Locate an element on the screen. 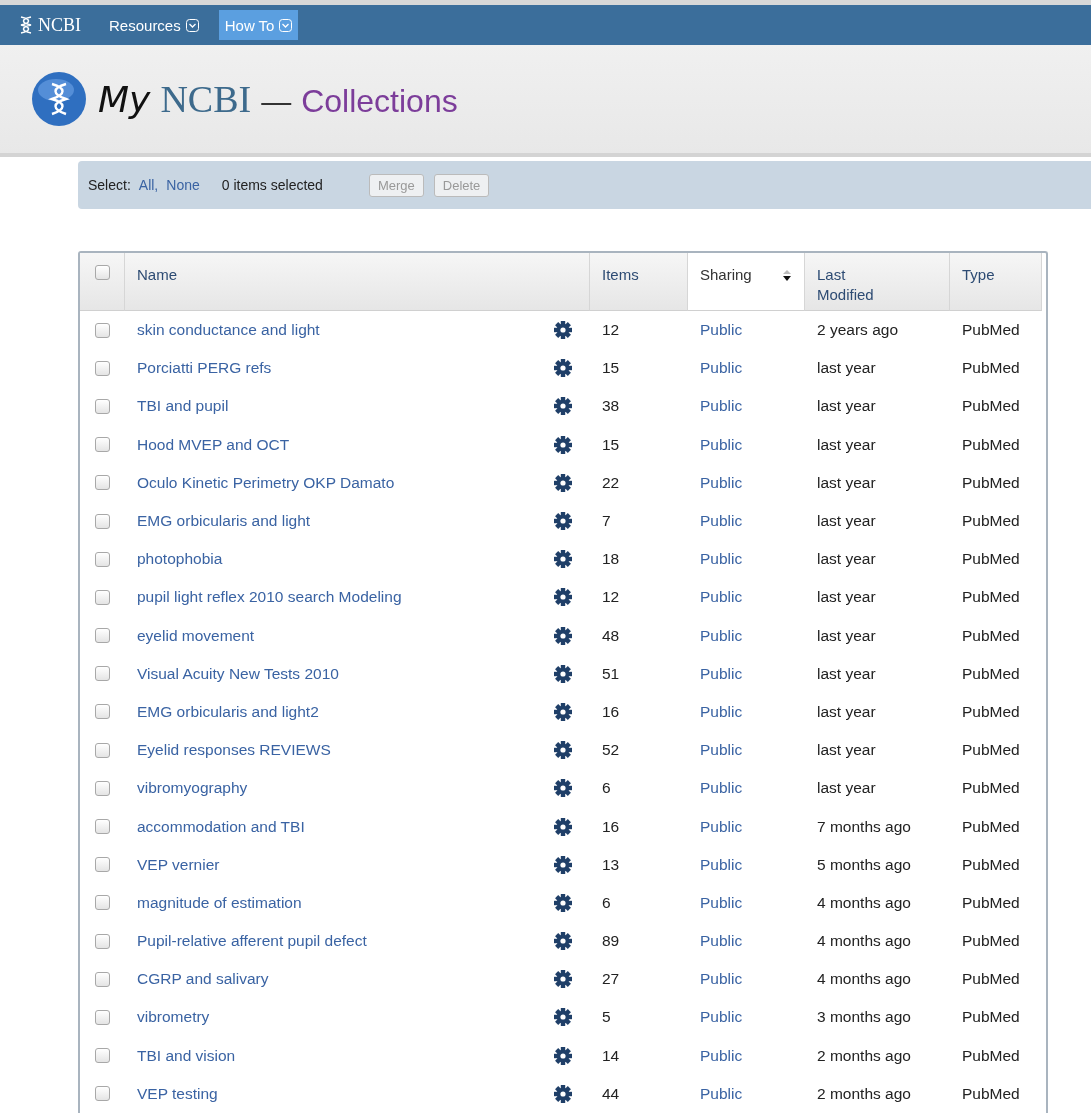 This screenshot has width=1091, height=1114. collection-type: PubMed is located at coordinates (991, 750).